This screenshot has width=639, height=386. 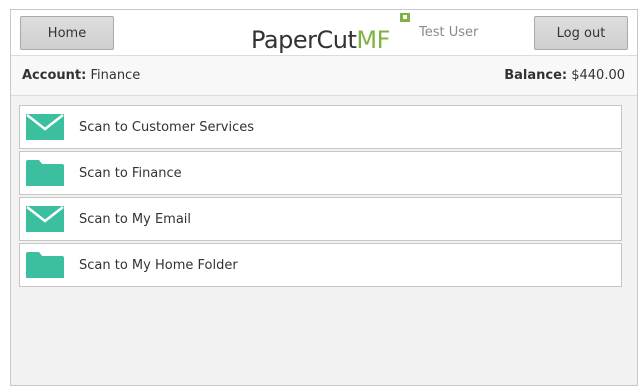 I want to click on account-value: Finance, so click(x=115, y=75).